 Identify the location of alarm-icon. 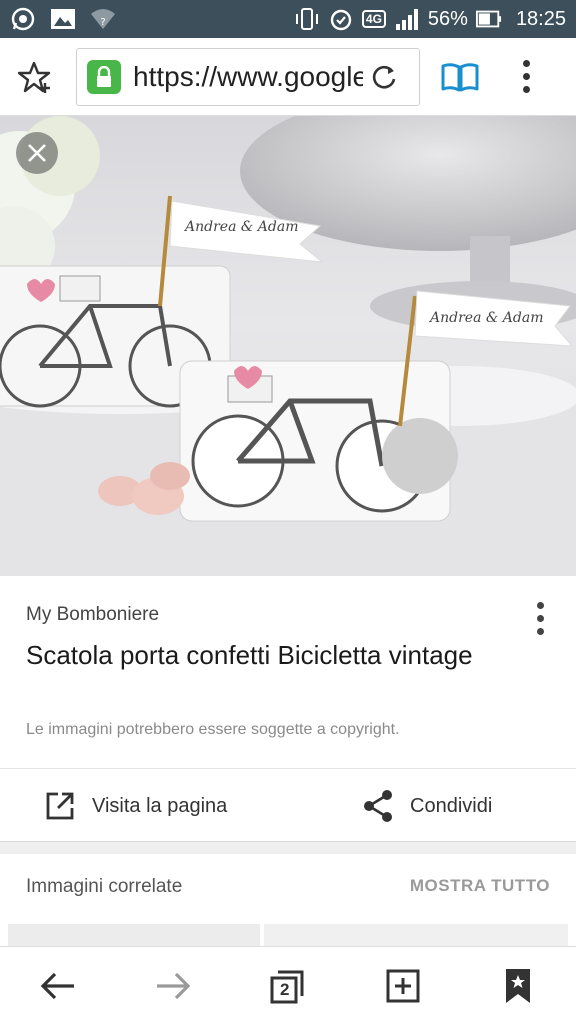
(341, 19).